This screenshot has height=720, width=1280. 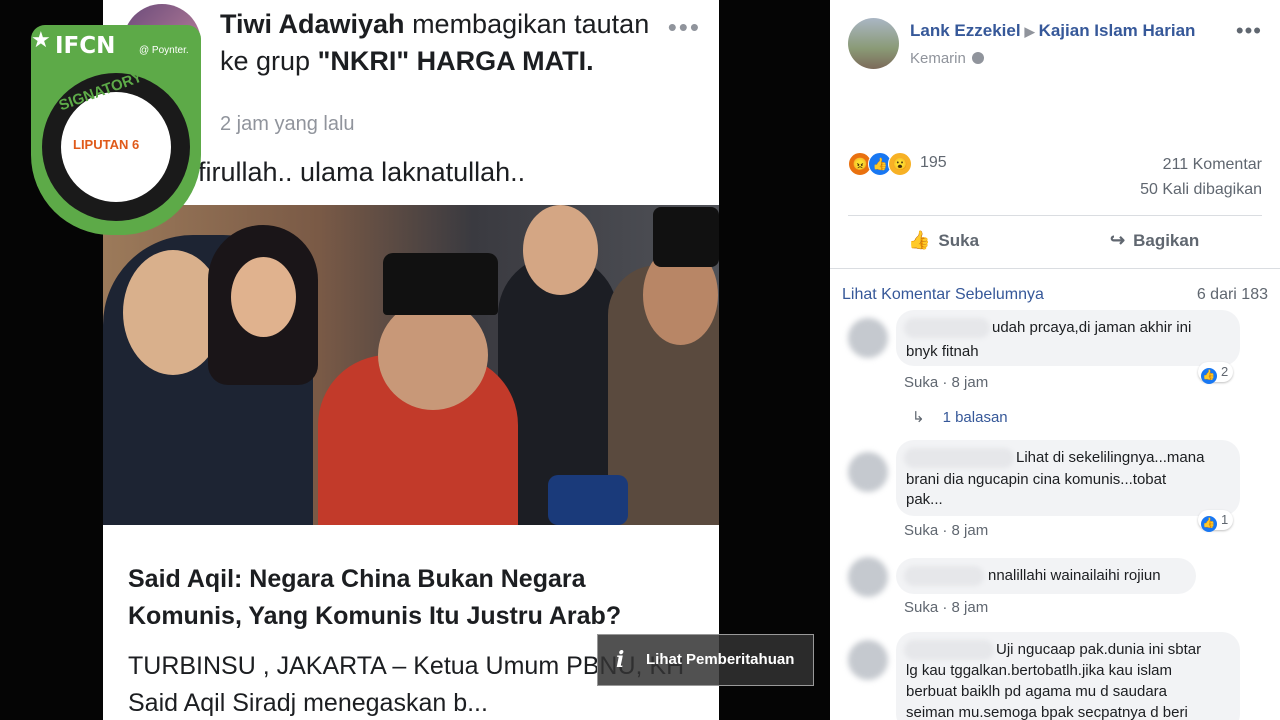 What do you see at coordinates (1074, 575) in the screenshot?
I see `comment-text: nnalillahi wainailaihi rojiun` at bounding box center [1074, 575].